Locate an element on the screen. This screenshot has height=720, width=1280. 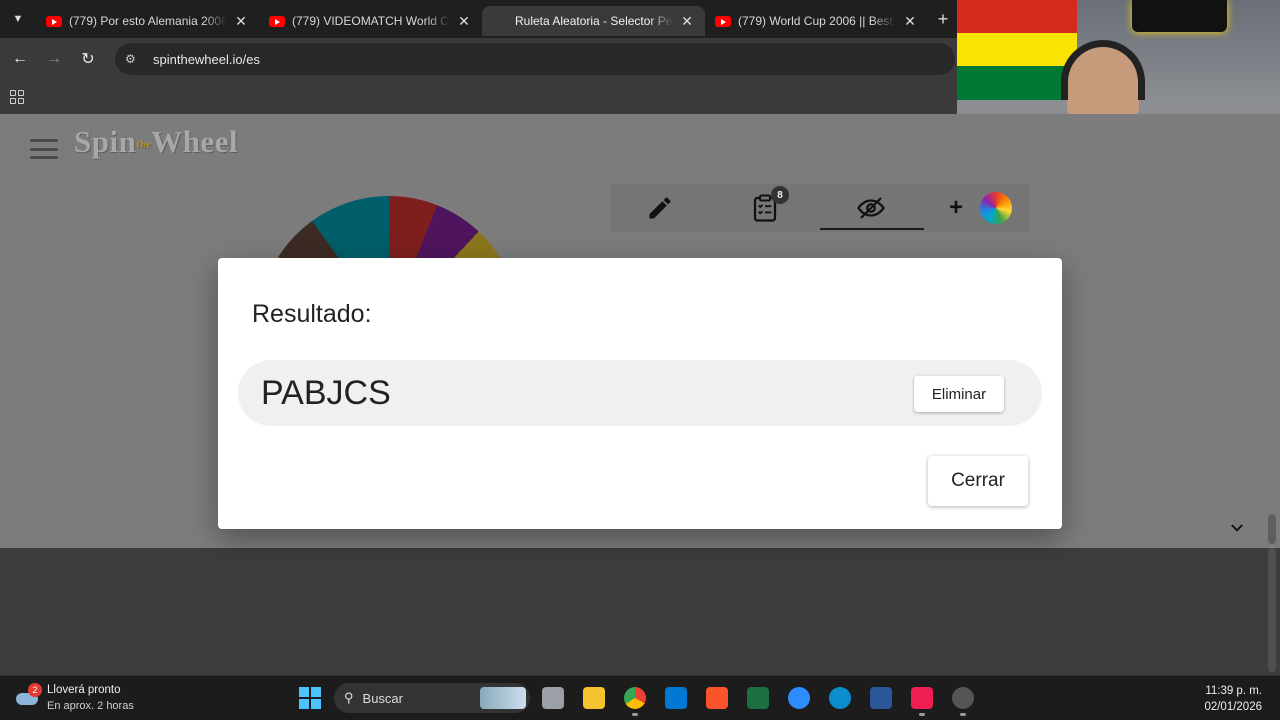
color-palette-icon is located at coordinates (996, 208).